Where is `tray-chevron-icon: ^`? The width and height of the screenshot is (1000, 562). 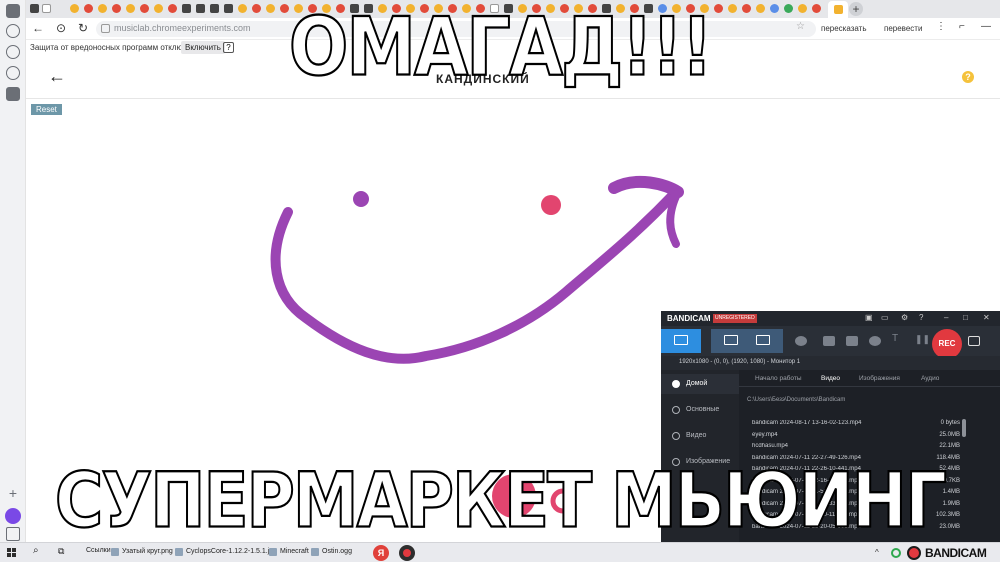
tray-chevron-icon: ^ is located at coordinates (877, 552).